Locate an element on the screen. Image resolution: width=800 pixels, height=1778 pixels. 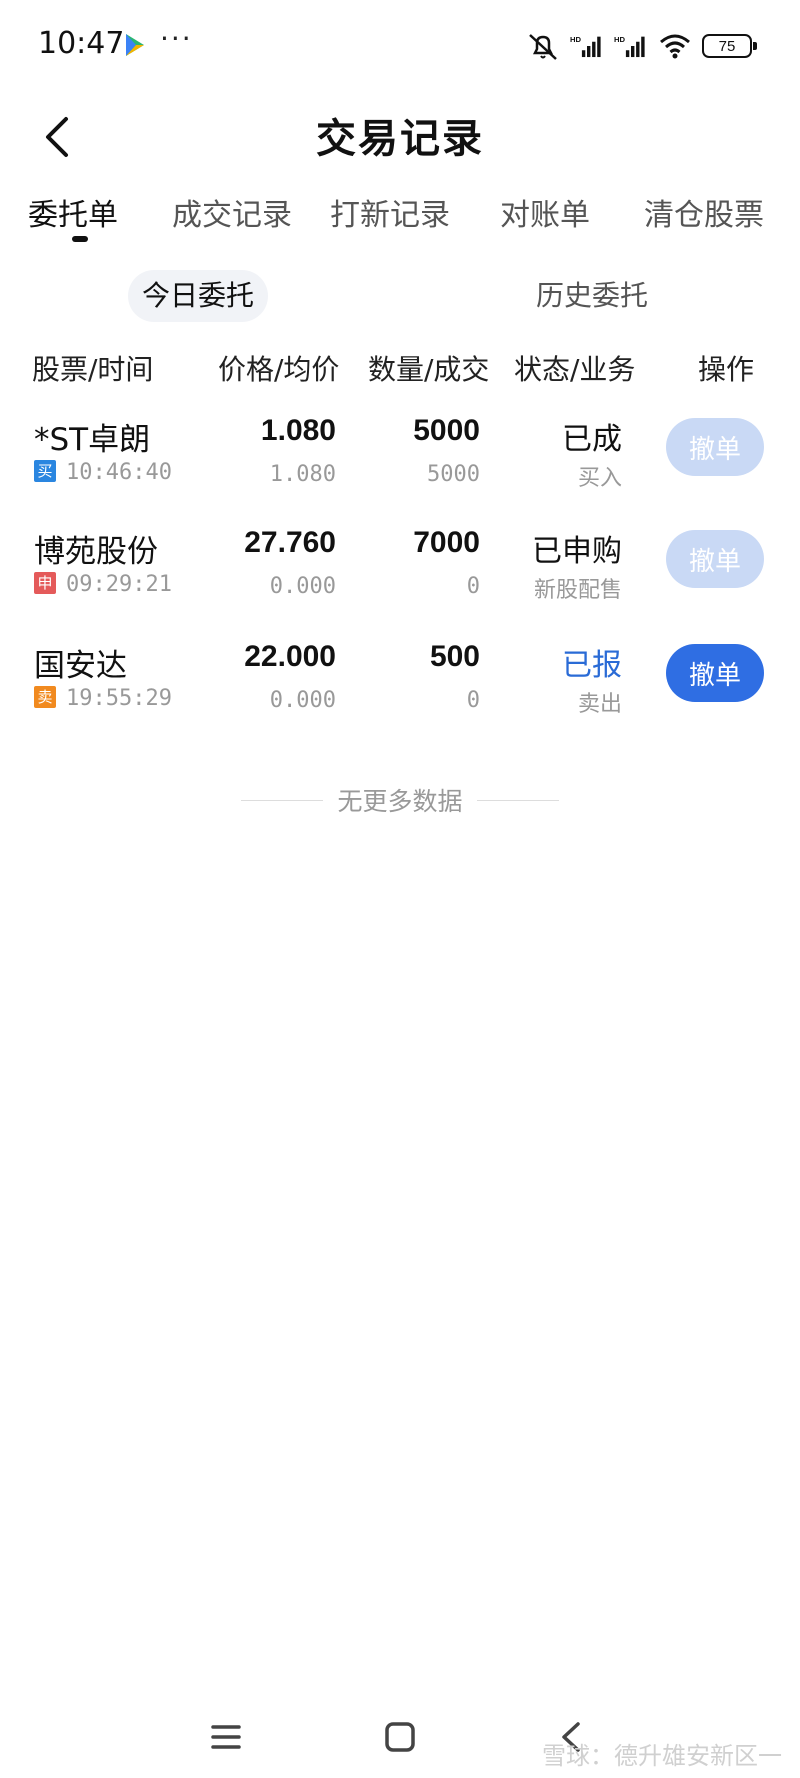
order-time: 09:29:21 is located at coordinates (119, 584).